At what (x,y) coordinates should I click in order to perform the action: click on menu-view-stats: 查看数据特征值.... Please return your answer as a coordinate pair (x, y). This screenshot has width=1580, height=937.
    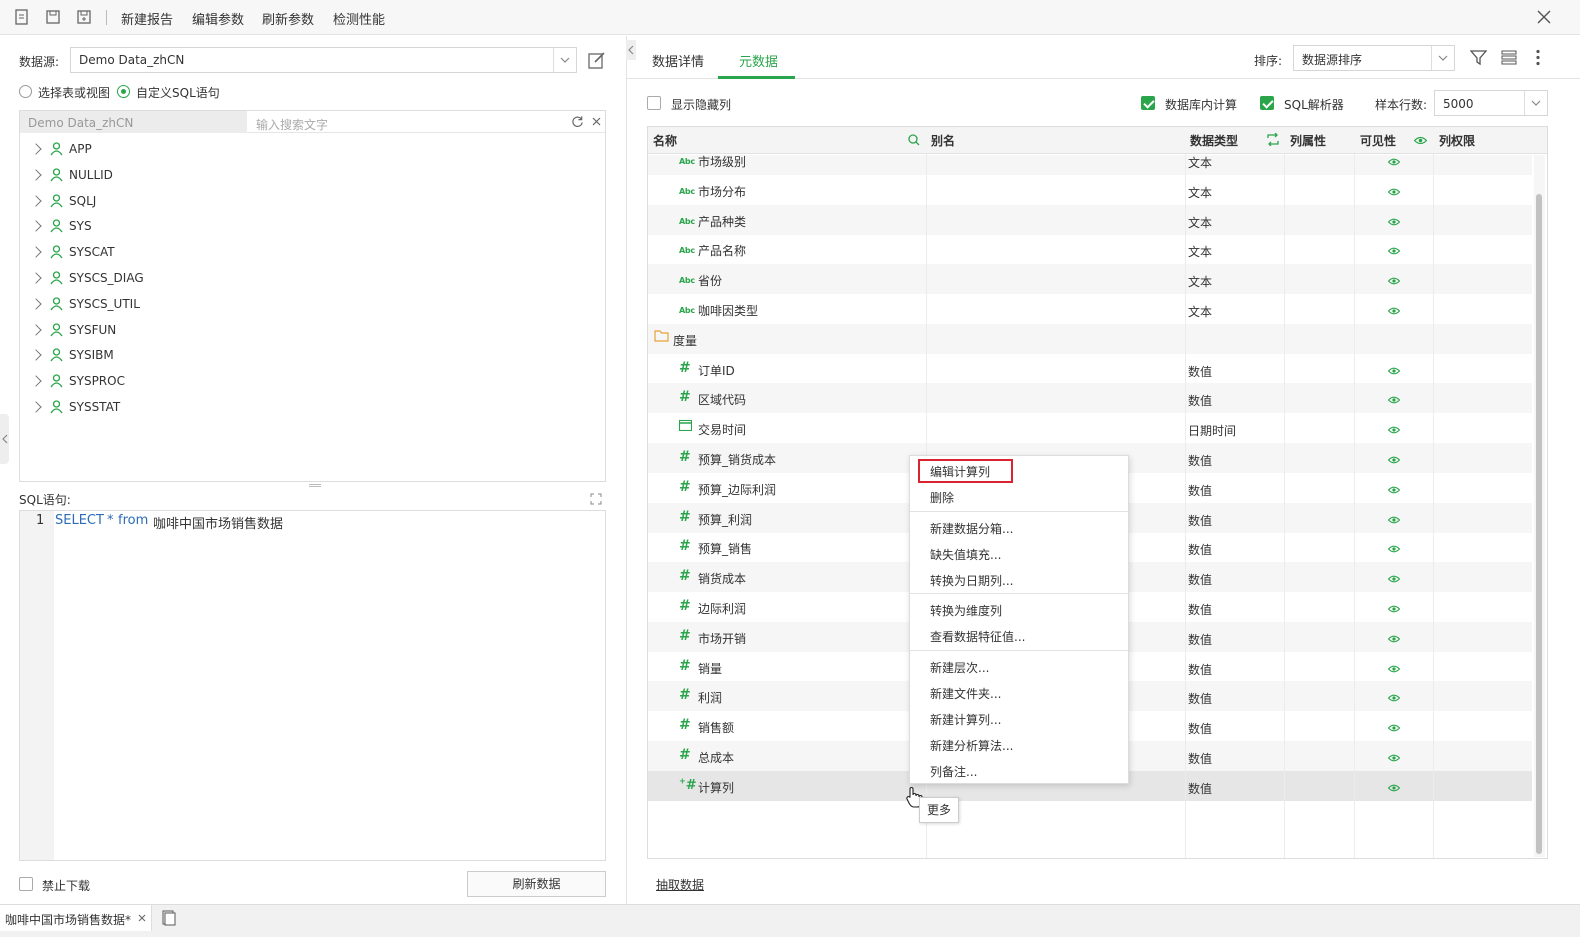
    Looking at the image, I should click on (977, 636).